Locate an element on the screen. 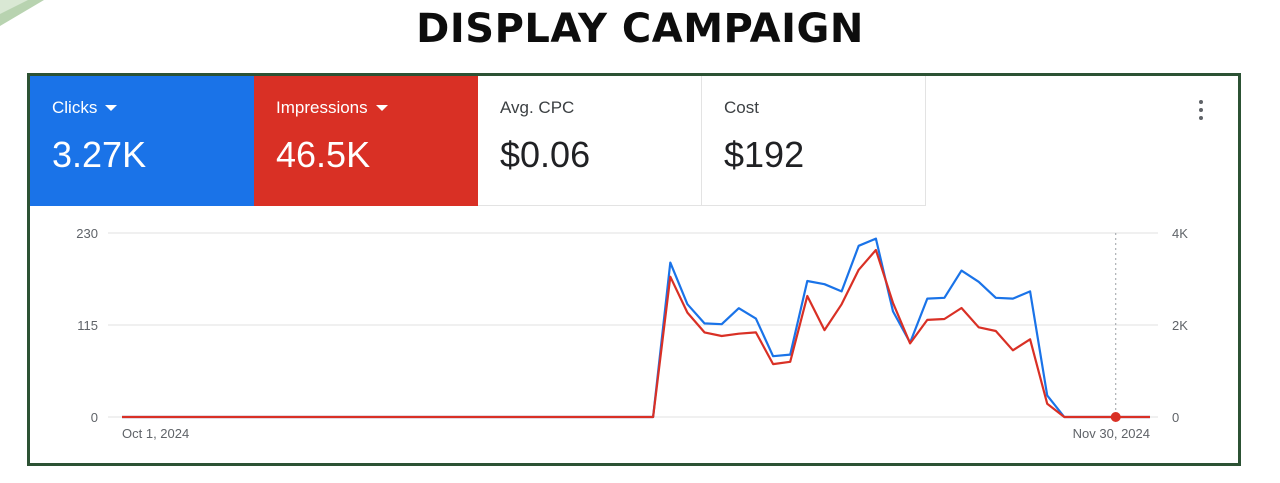  left-axis-ticks: 0 115 230 is located at coordinates (87, 325).